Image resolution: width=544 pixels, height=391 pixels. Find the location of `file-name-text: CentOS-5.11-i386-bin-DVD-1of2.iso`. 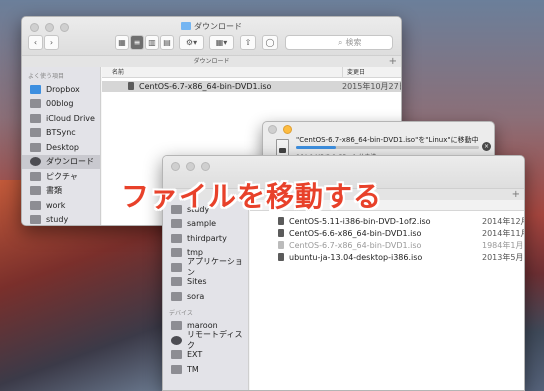

file-name-text: CentOS-5.11-i386-bin-DVD-1of2.iso is located at coordinates (360, 221).